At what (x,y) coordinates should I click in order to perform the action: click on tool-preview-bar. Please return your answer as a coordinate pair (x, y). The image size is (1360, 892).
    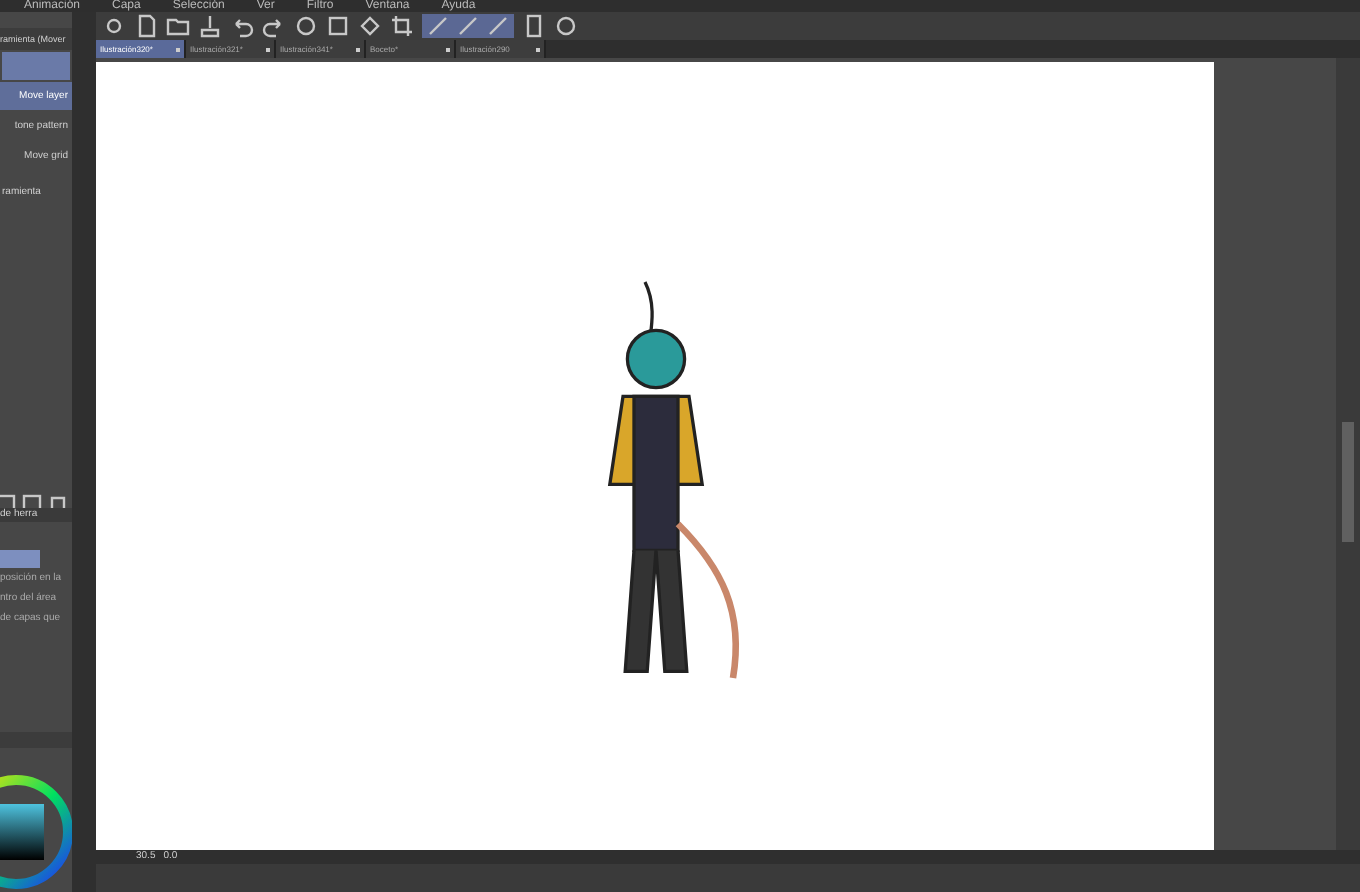
    Looking at the image, I should click on (36, 66).